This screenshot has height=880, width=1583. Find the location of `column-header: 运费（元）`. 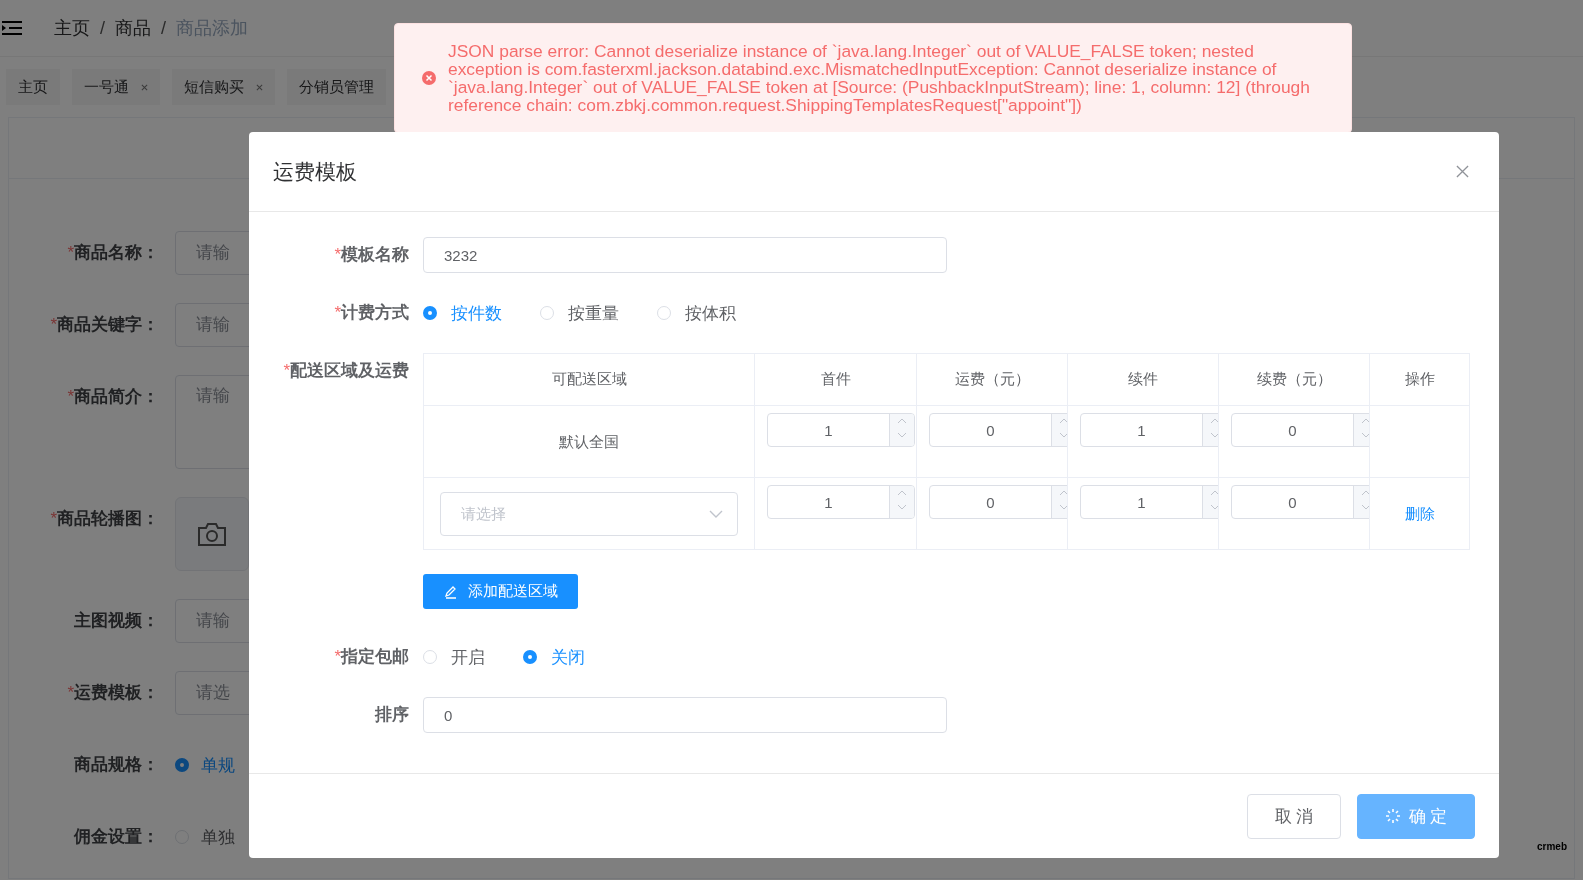

column-header: 运费（元） is located at coordinates (992, 378).